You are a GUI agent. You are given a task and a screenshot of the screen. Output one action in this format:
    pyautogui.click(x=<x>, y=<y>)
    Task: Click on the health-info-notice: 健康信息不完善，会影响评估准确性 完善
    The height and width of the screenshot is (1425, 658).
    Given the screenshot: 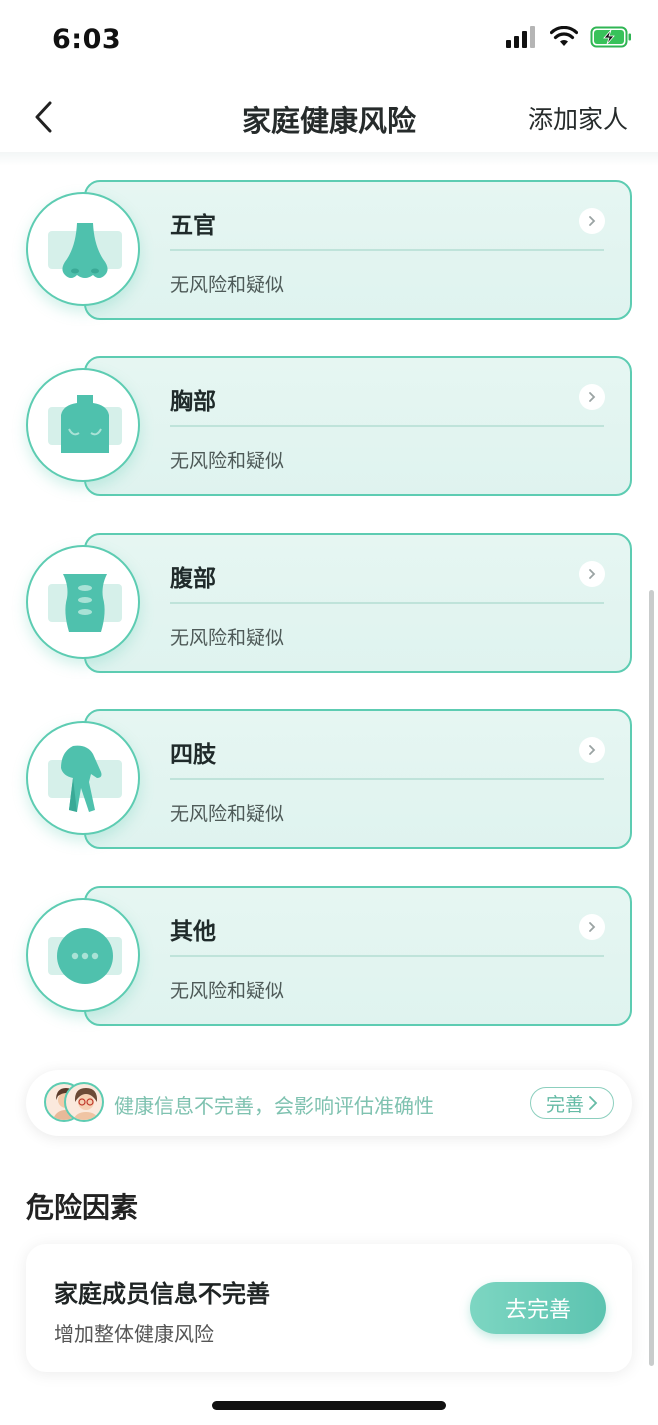 What is the action you would take?
    pyautogui.click(x=329, y=1103)
    